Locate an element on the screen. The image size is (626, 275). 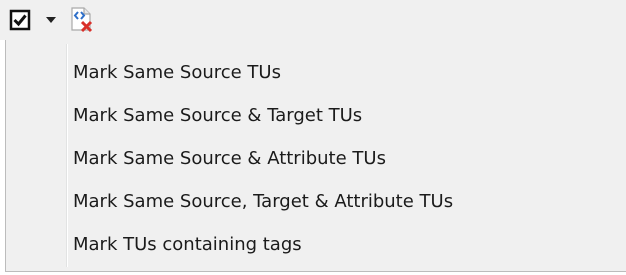
remove-tags-button is located at coordinates (82, 20).